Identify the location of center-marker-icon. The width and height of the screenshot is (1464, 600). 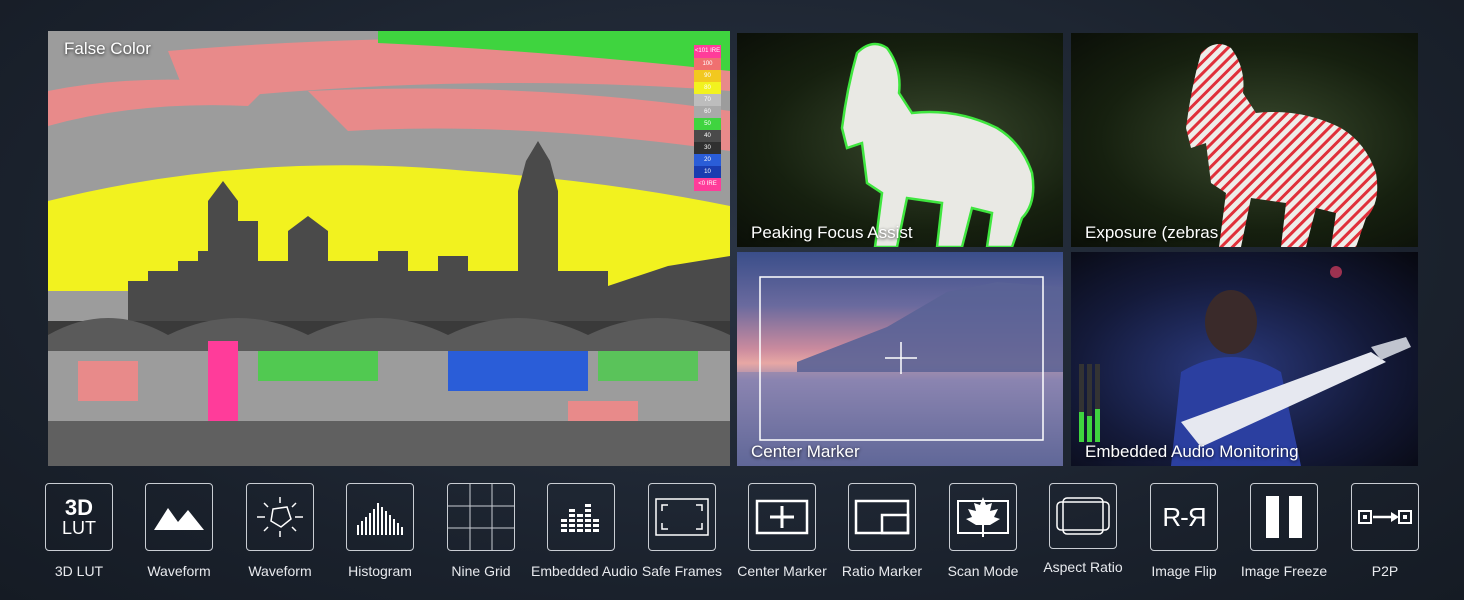
(782, 517).